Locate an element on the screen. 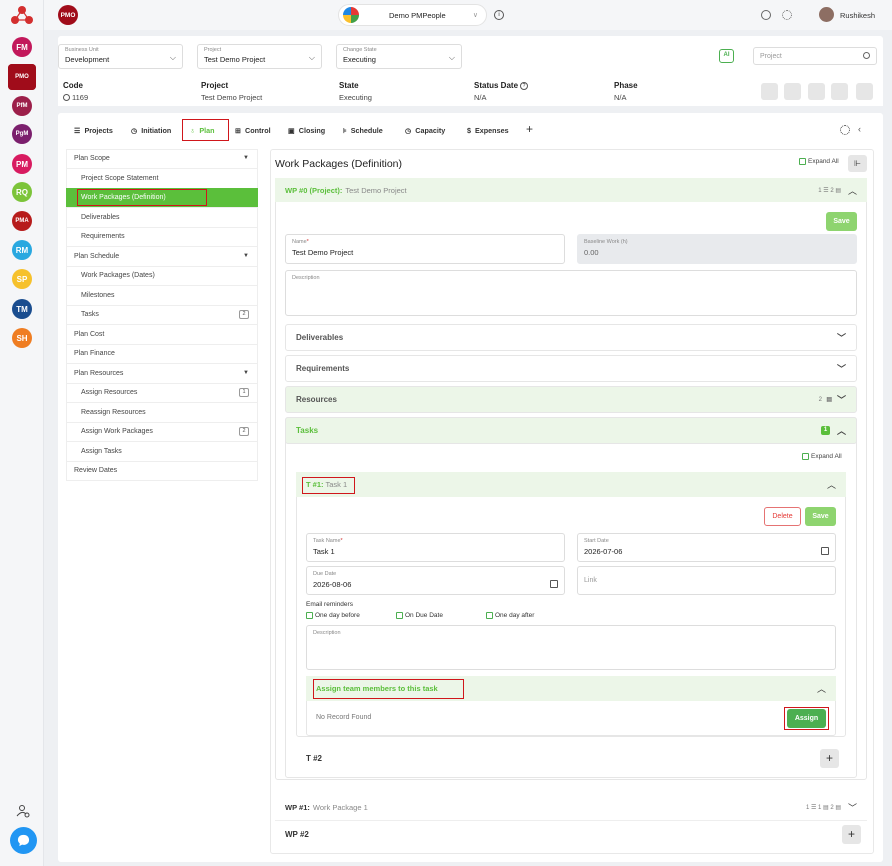 This screenshot has width=892, height=866. deliverables-section: Deliverables ﹀ is located at coordinates (571, 337).